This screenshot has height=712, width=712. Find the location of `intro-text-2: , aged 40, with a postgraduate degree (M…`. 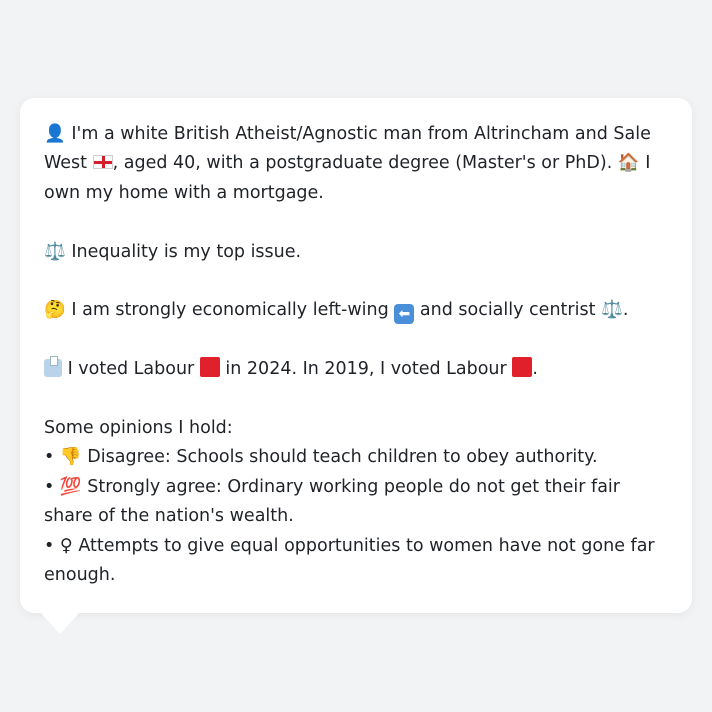

intro-text-2: , aged 40, with a postgraduate degree (M… is located at coordinates (362, 163).